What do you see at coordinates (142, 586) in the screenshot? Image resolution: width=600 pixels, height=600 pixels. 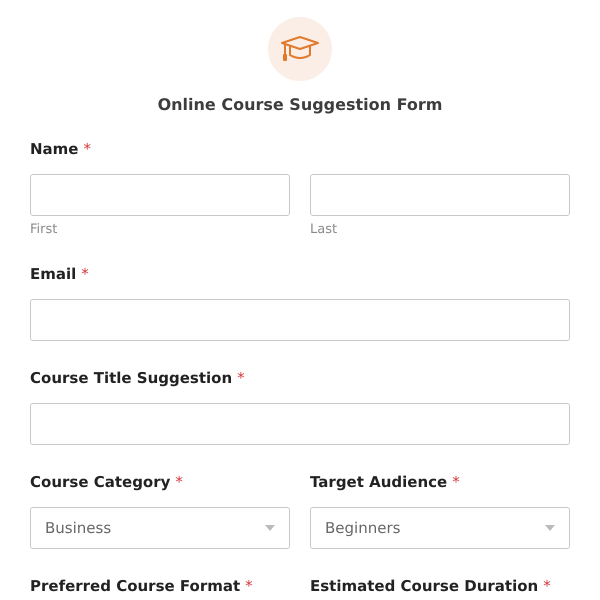 I see `field-label: Preferred Course Format *` at bounding box center [142, 586].